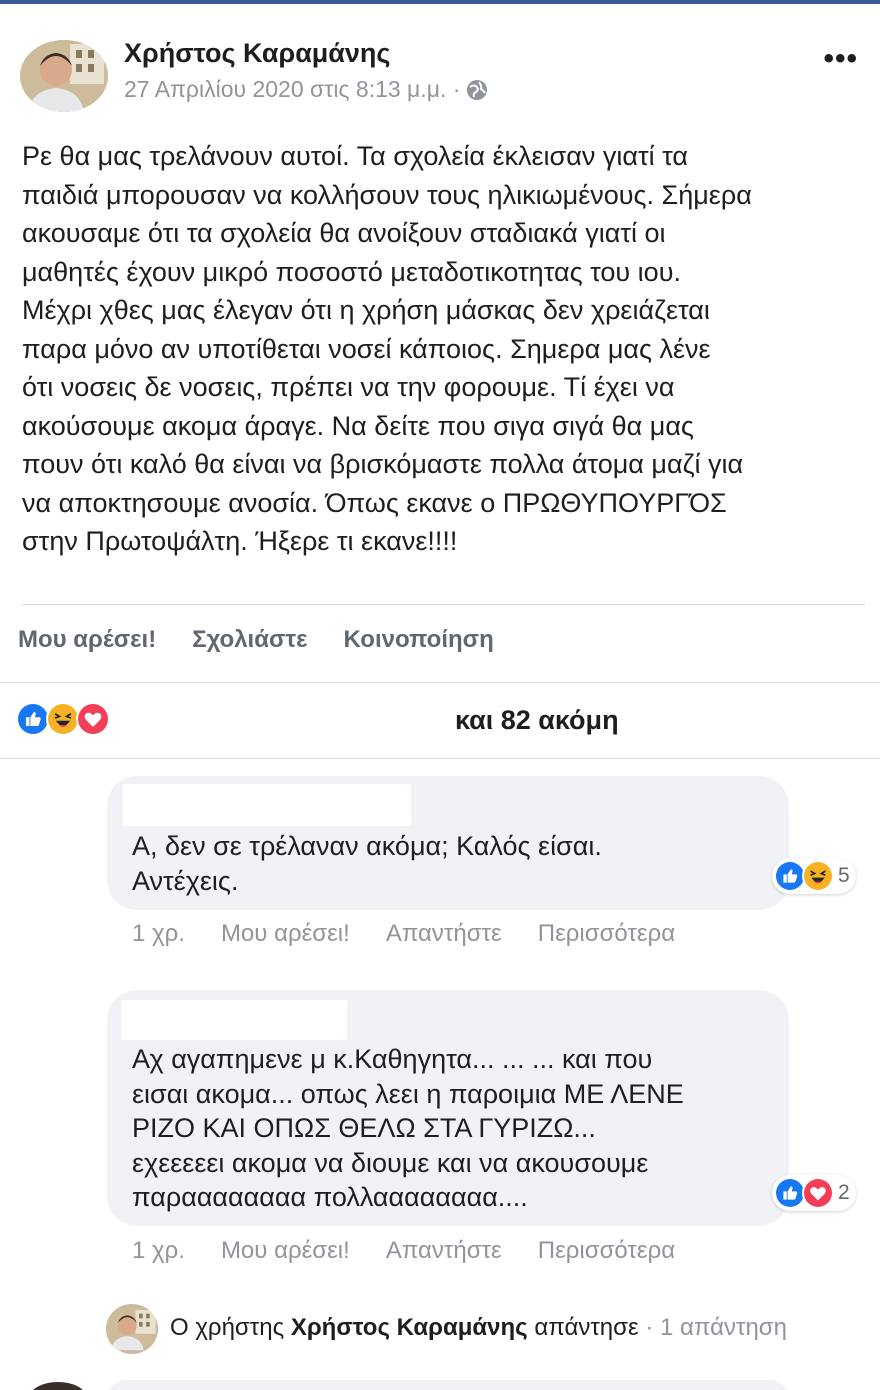 Image resolution: width=880 pixels, height=1390 pixels. Describe the element at coordinates (477, 90) in the screenshot. I see `globe-icon` at that location.